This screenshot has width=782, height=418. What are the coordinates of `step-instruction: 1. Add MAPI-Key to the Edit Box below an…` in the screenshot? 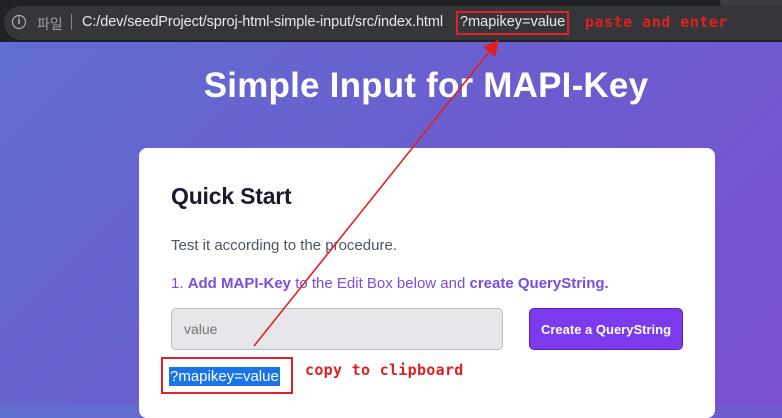 It's located at (390, 283).